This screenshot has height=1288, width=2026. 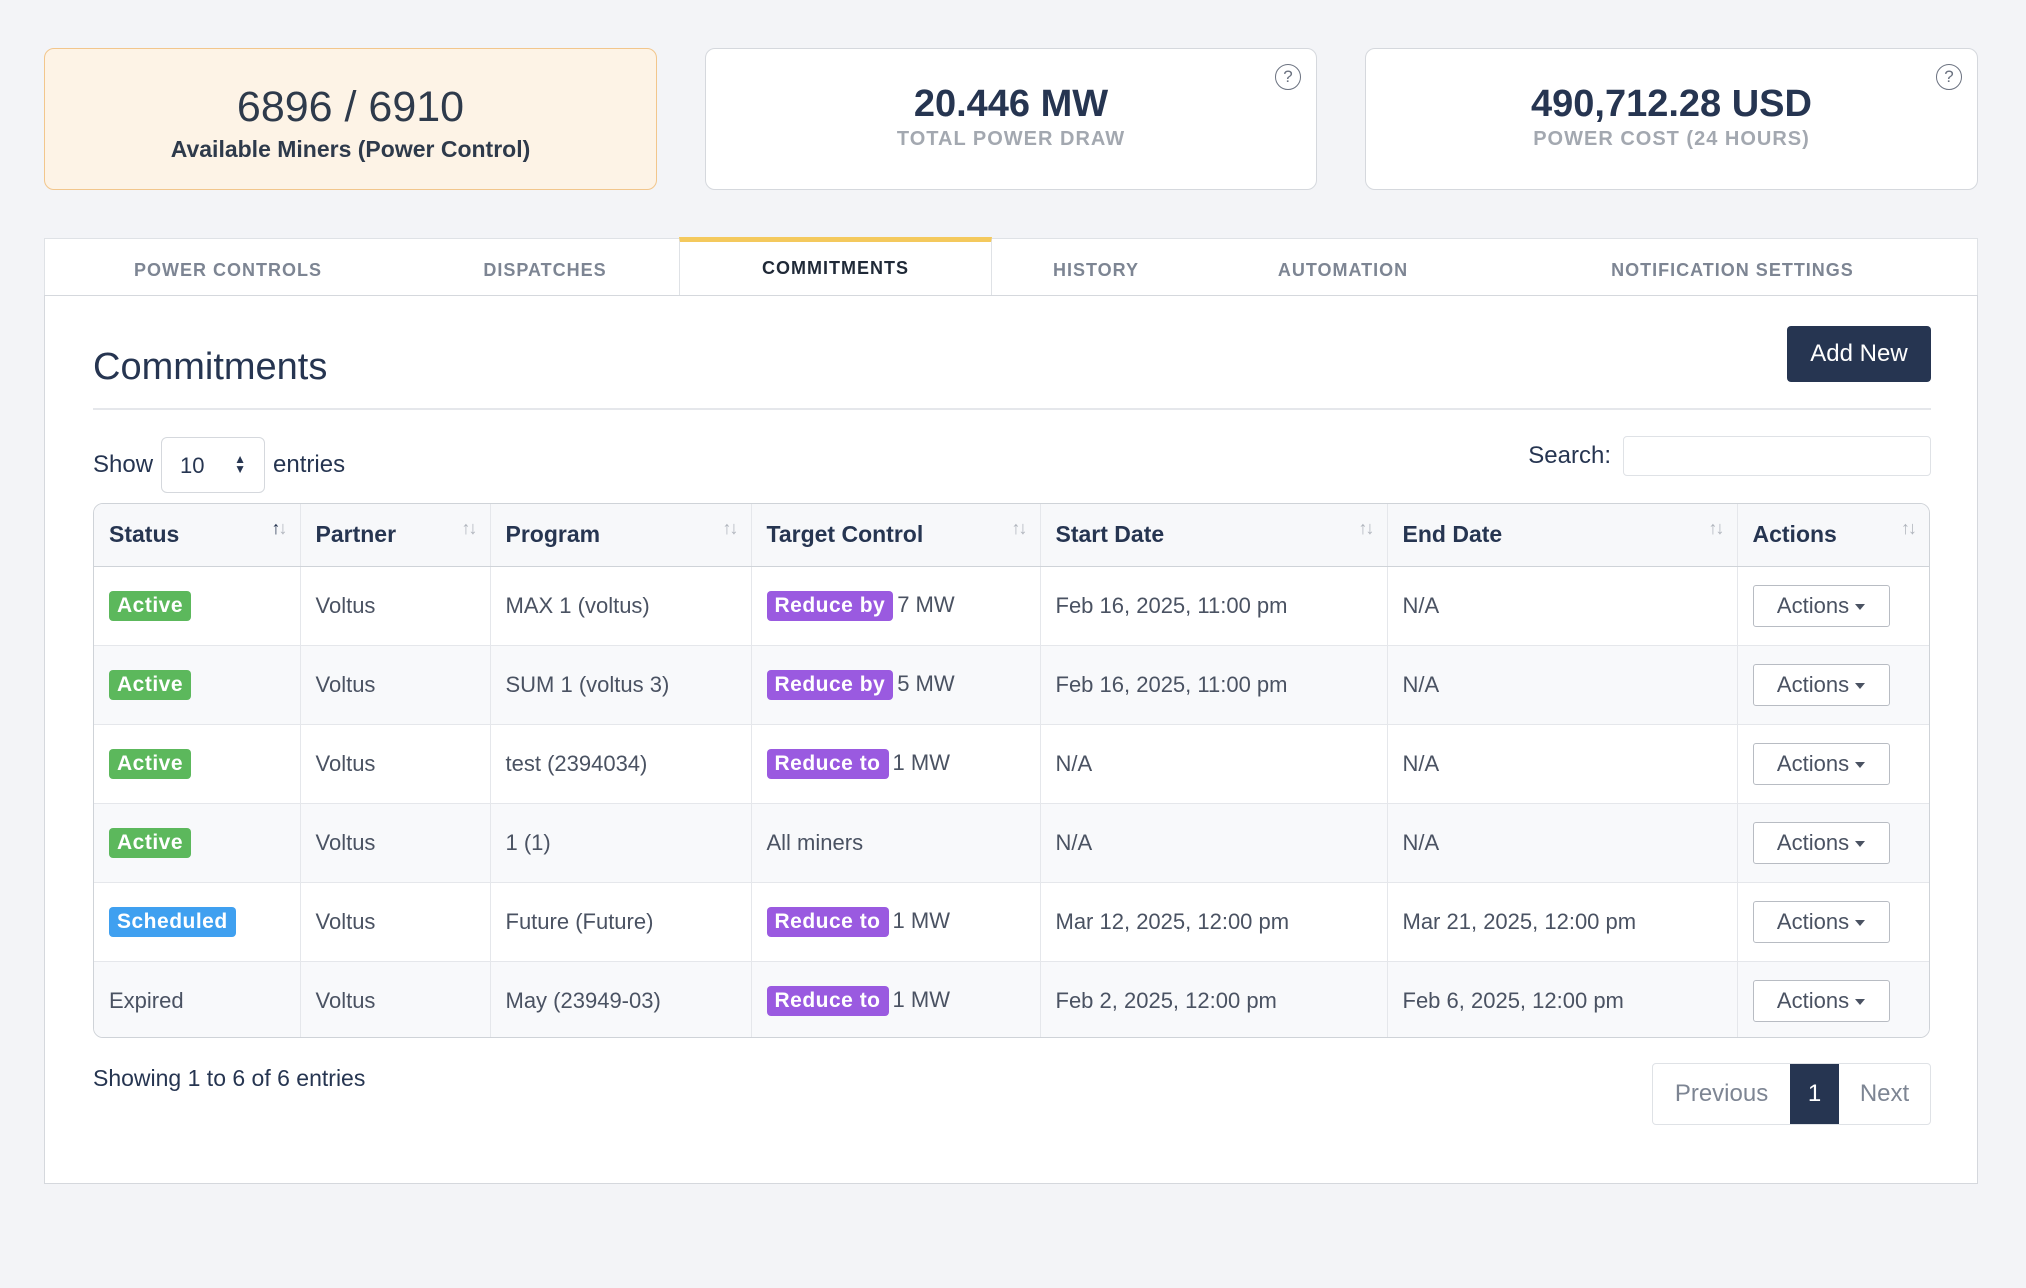 What do you see at coordinates (350, 107) in the screenshot?
I see `available-miners-value: 6896 / 6910` at bounding box center [350, 107].